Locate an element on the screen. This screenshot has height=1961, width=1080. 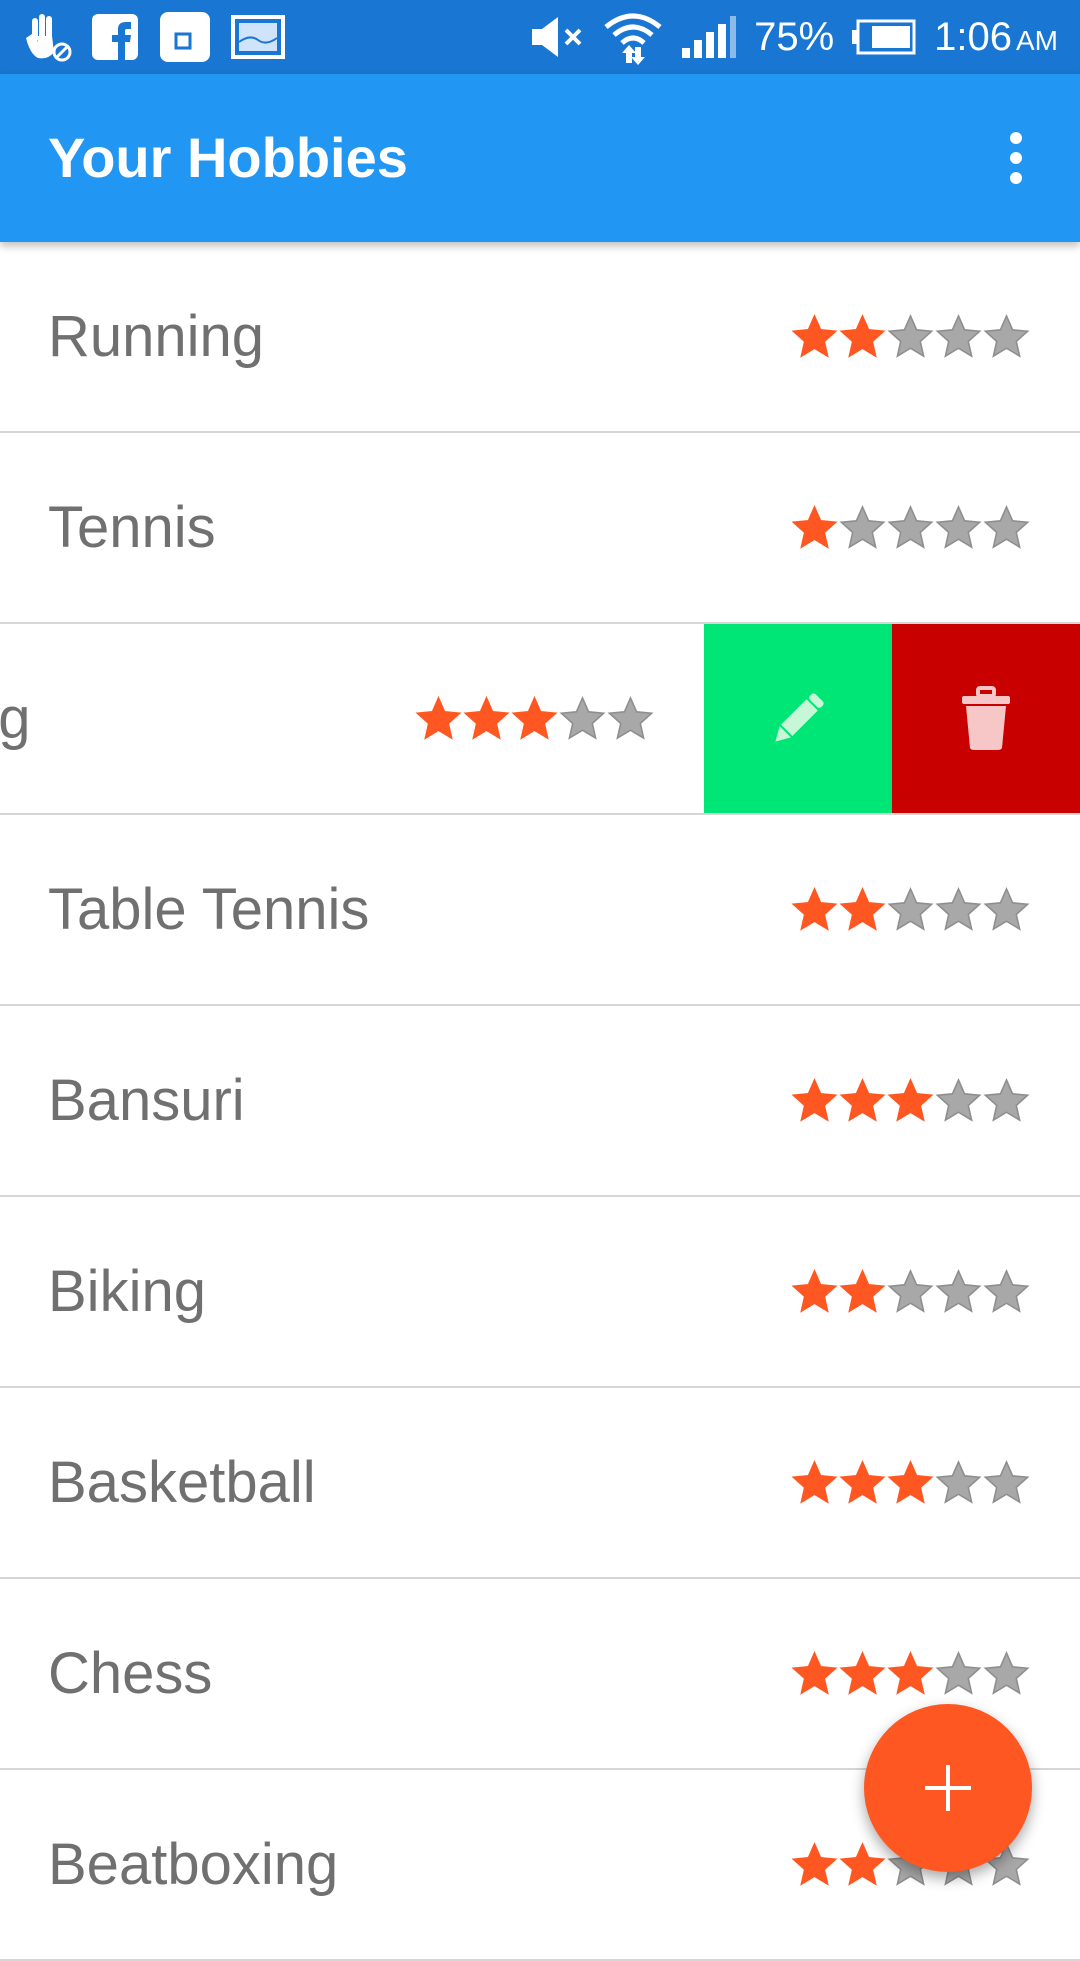
add-hobby-button is located at coordinates (948, 1788).